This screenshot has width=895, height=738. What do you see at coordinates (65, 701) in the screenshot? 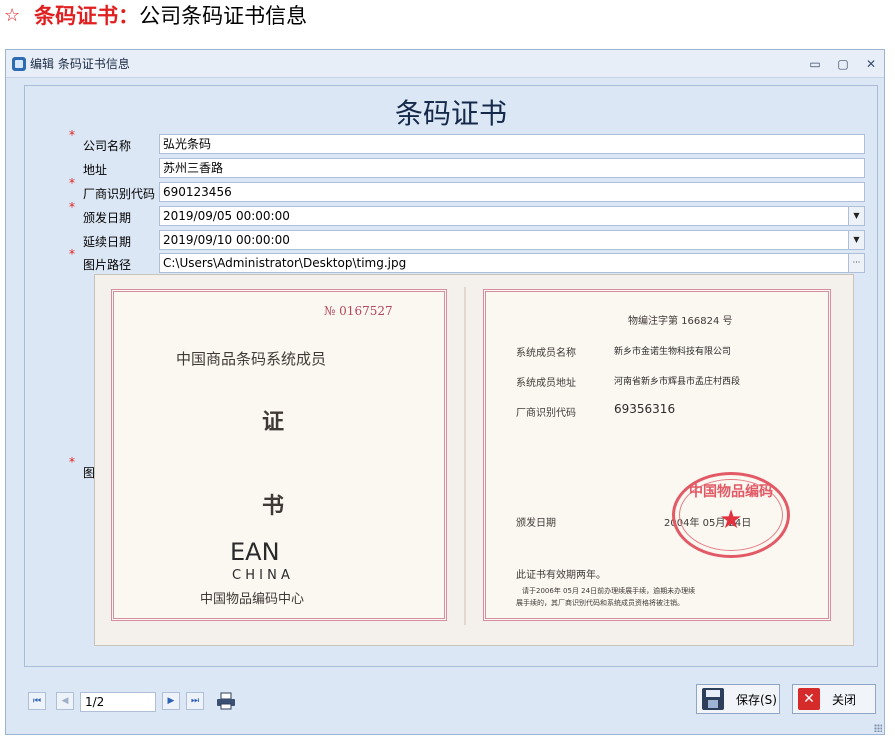
I see `prev-page-button: ◀` at bounding box center [65, 701].